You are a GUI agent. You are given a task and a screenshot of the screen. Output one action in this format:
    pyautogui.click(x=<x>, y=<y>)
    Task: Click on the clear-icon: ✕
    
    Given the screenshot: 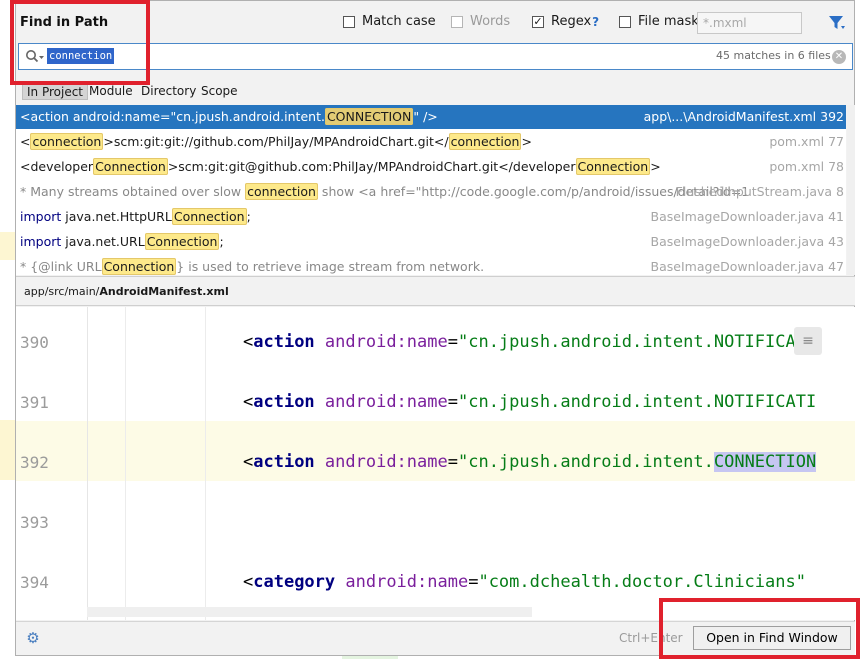 What is the action you would take?
    pyautogui.click(x=839, y=57)
    